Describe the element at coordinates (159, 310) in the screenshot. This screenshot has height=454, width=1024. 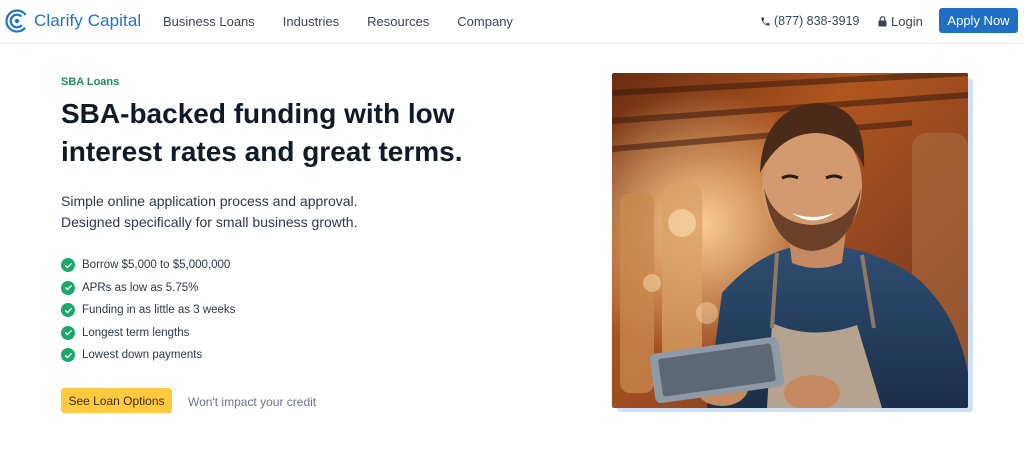
I see `benefit-text: Funding in as little as 3 weeks` at that location.